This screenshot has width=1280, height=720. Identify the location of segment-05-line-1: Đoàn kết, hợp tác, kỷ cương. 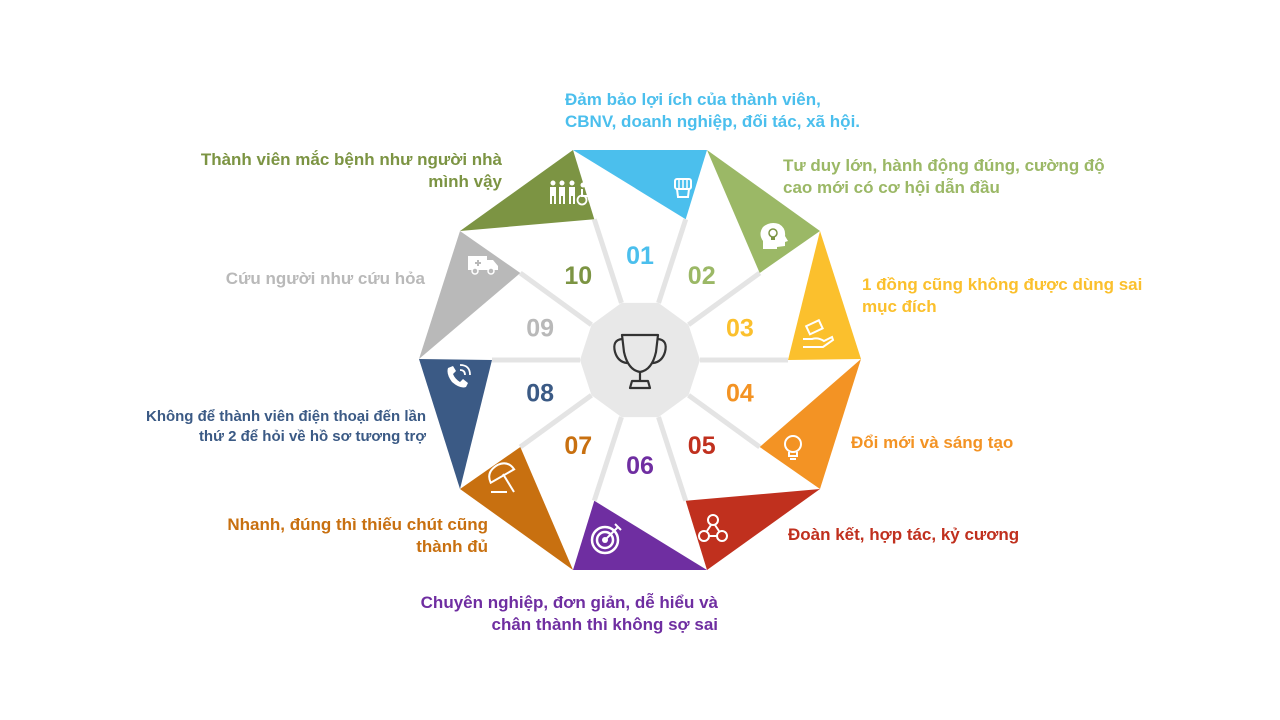
(904, 534).